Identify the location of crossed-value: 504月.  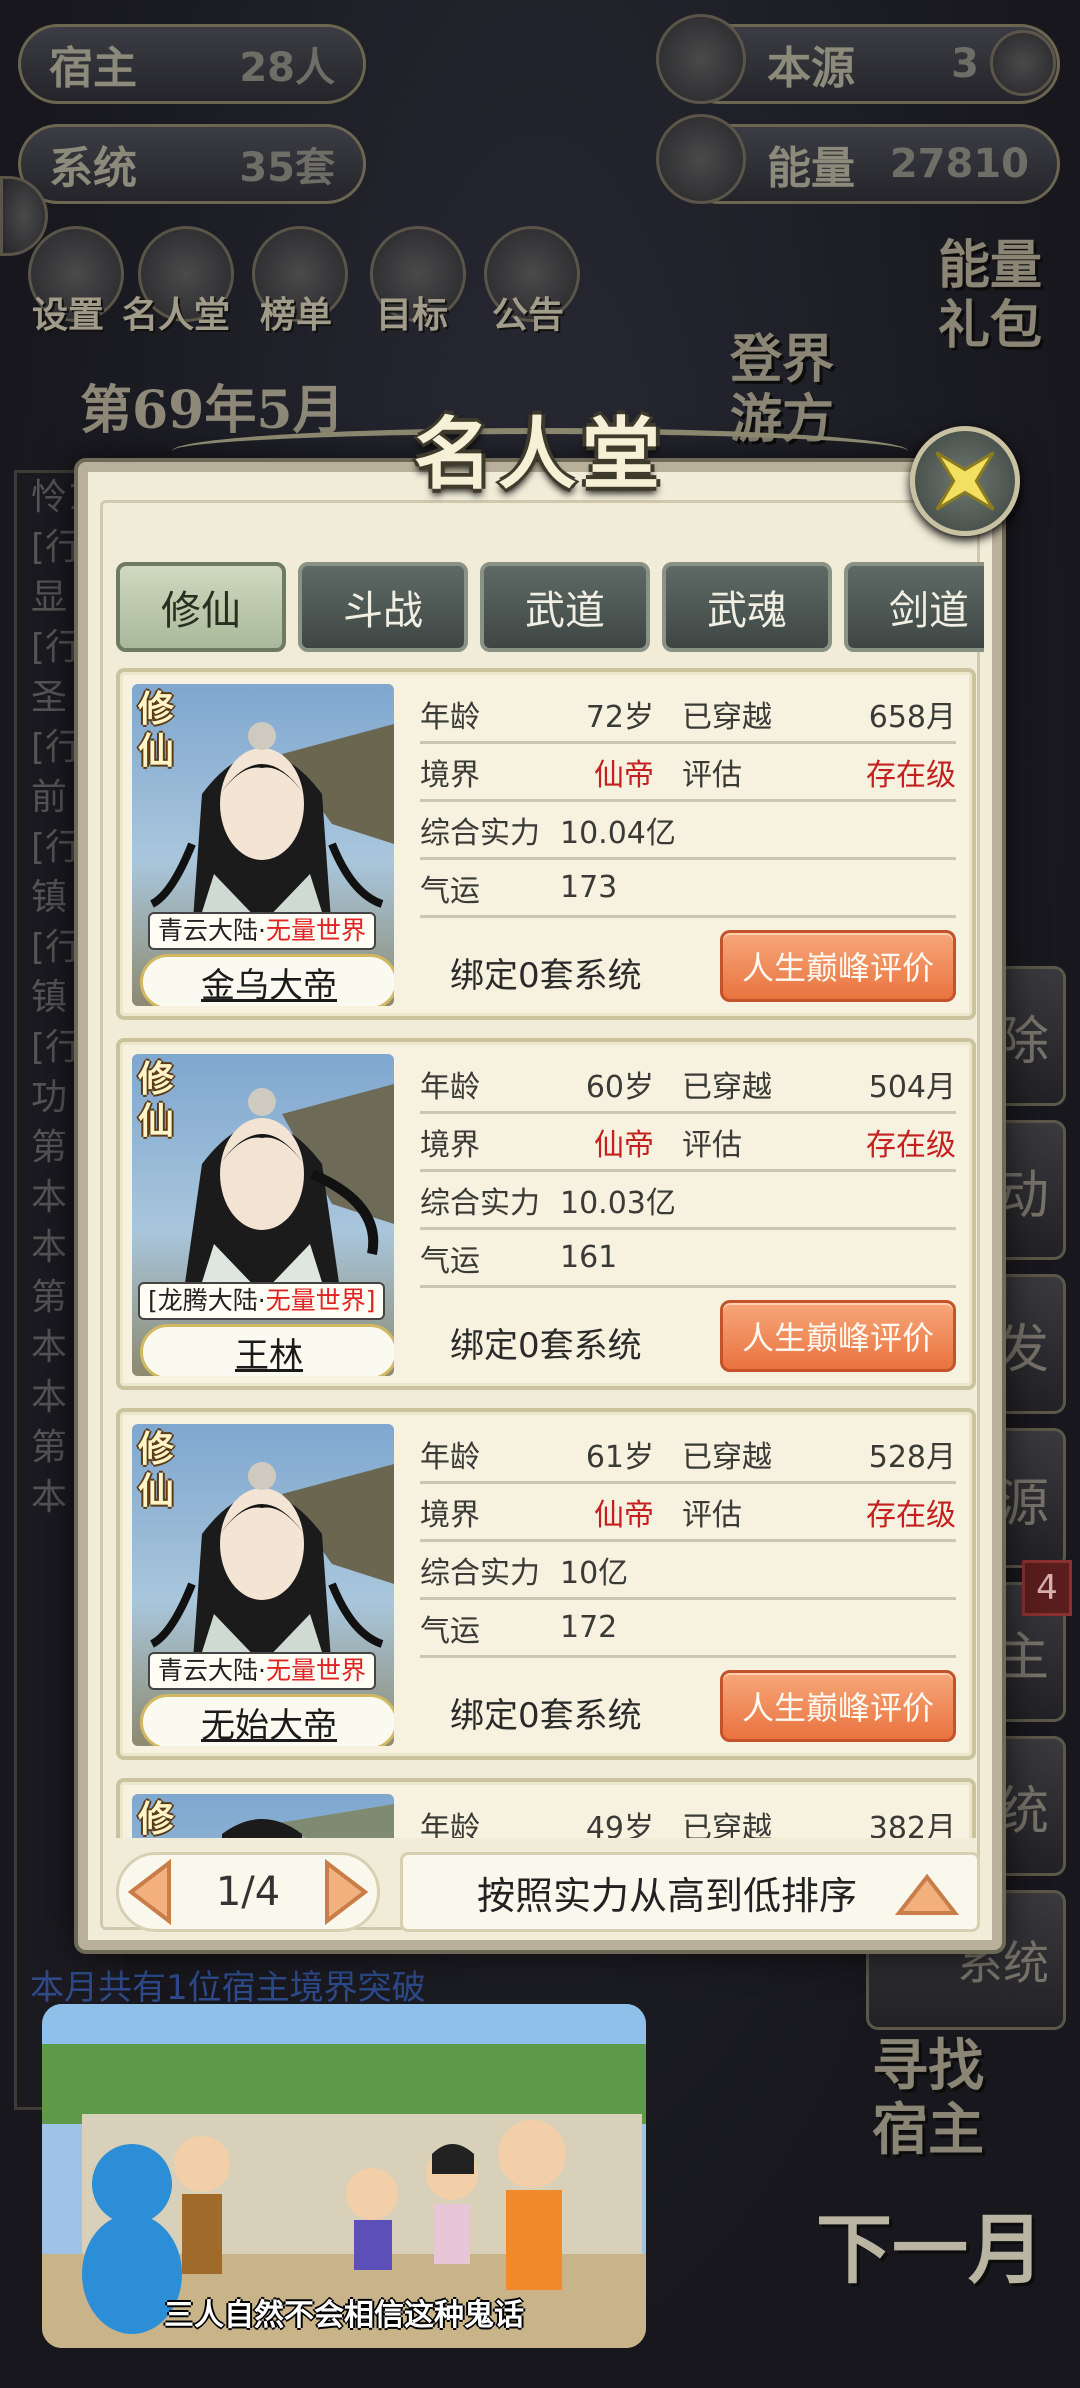
(912, 1087).